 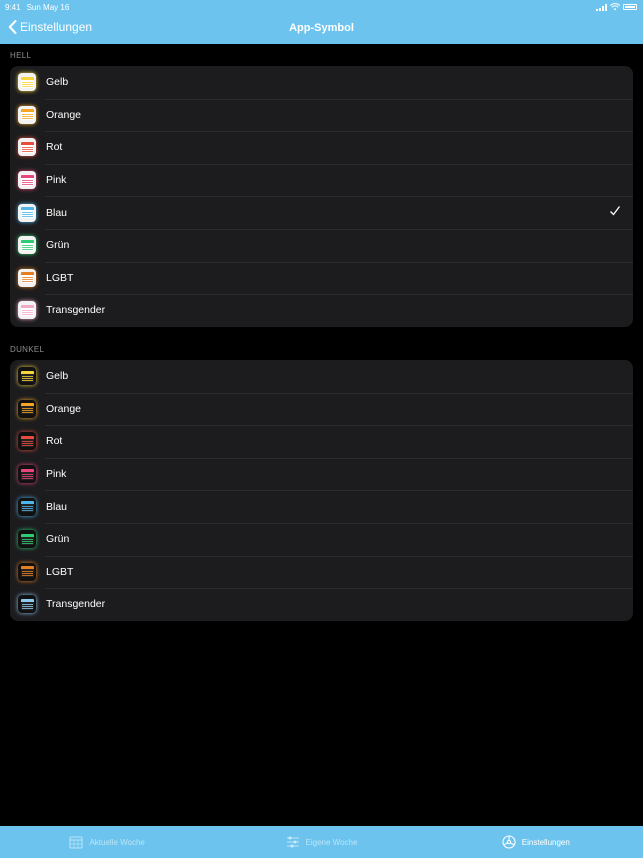 I want to click on wifi-icon, so click(x=615, y=7).